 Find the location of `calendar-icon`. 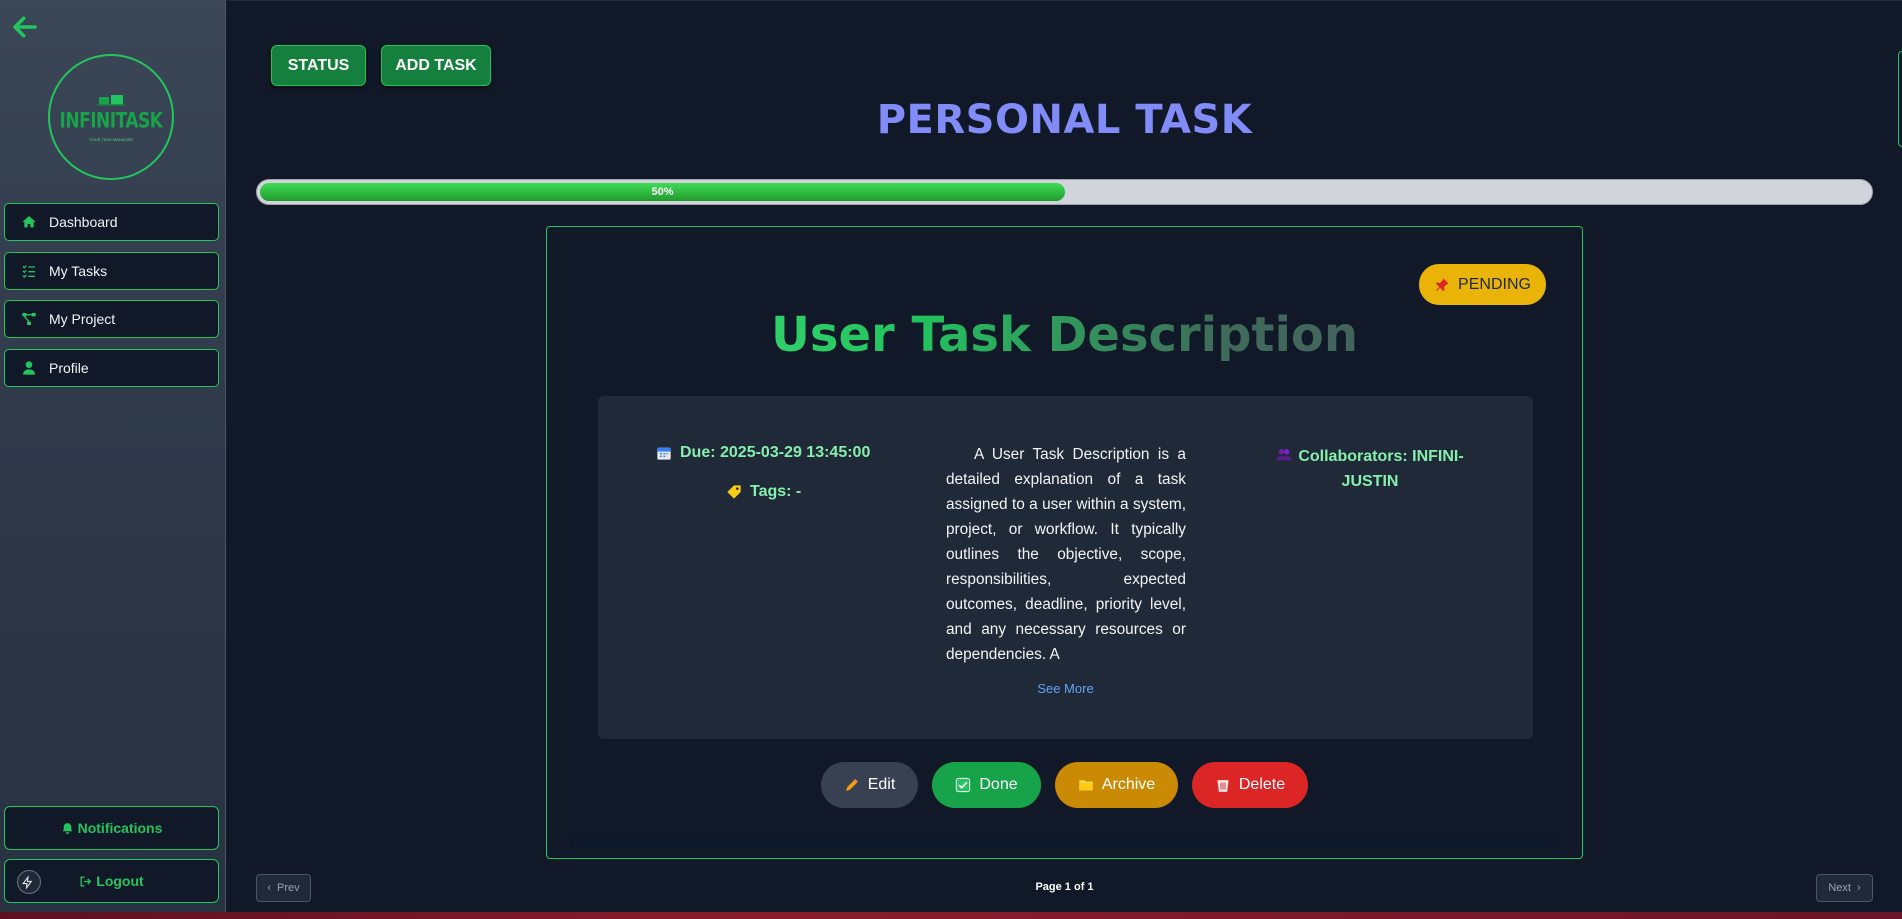

calendar-icon is located at coordinates (664, 453).